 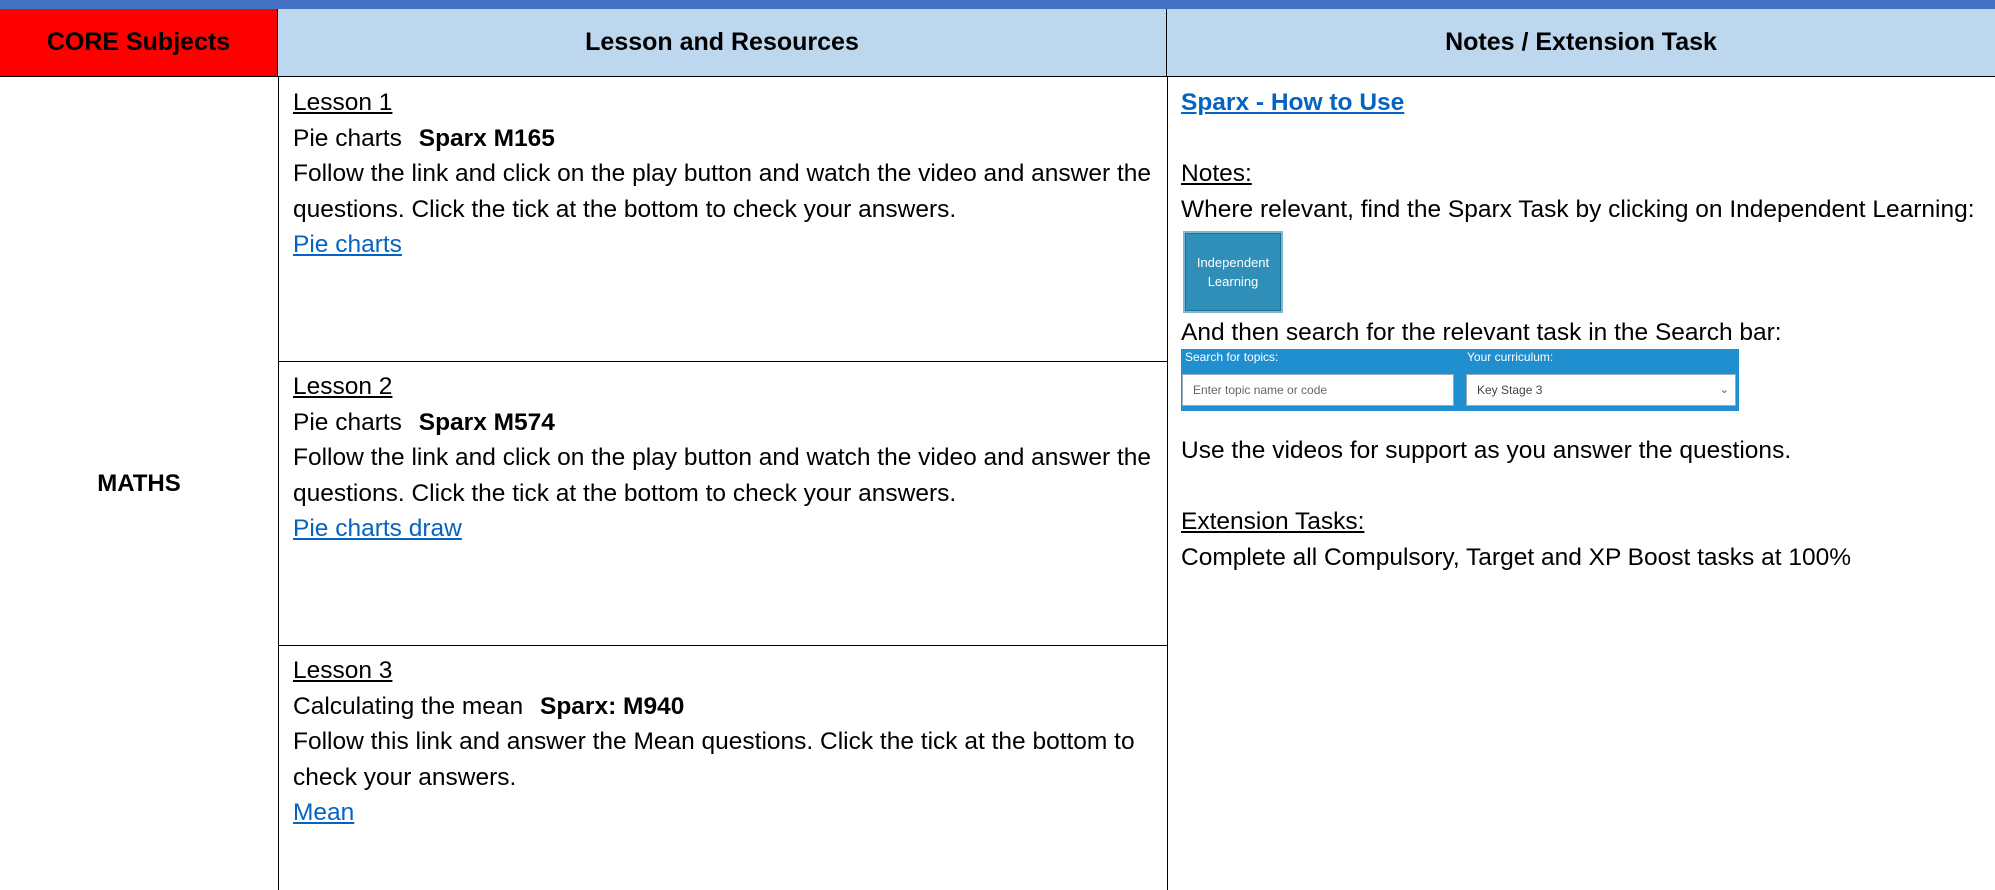 What do you see at coordinates (997, 4) in the screenshot?
I see `top-border-bar` at bounding box center [997, 4].